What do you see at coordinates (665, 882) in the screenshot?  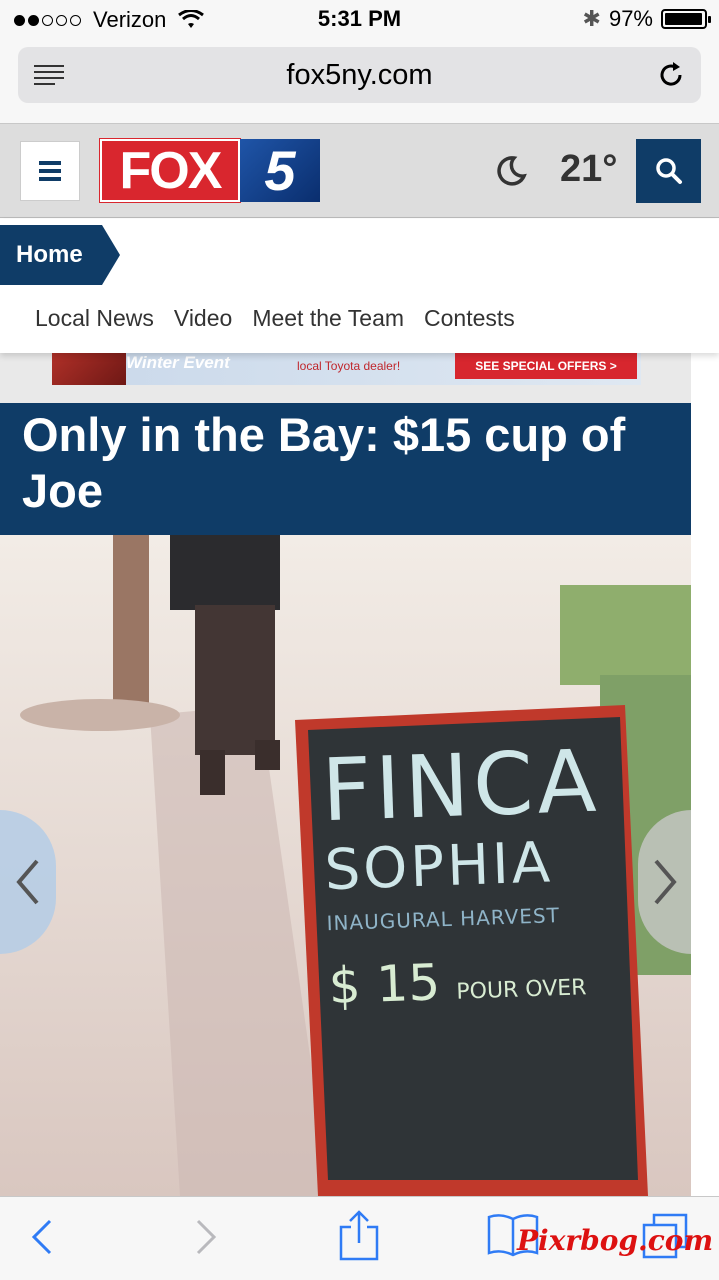 I see `chevron-right-icon` at bounding box center [665, 882].